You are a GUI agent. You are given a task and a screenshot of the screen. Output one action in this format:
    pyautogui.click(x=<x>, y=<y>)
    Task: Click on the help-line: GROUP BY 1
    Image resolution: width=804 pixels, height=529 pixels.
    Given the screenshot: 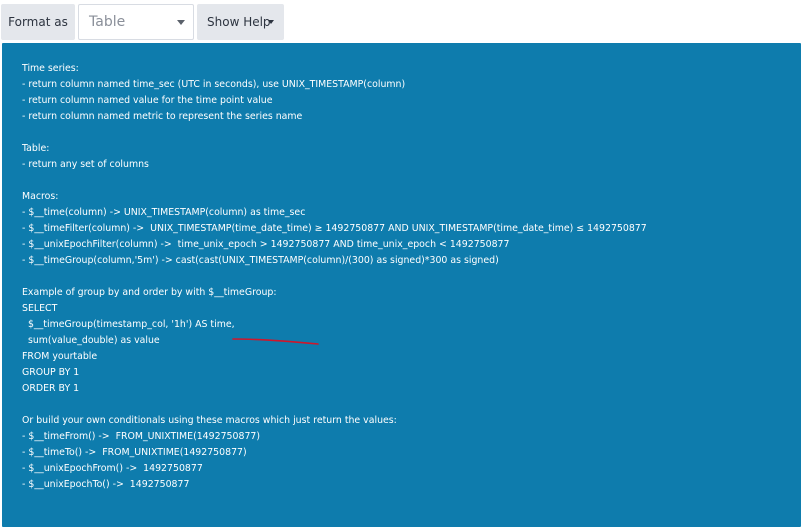 What is the action you would take?
    pyautogui.click(x=51, y=372)
    